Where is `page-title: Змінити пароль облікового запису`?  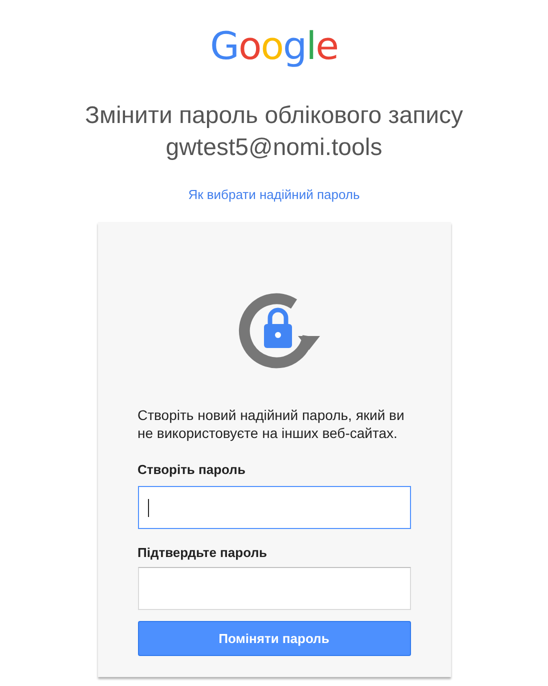 page-title: Змінити пароль облікового запису is located at coordinates (274, 116).